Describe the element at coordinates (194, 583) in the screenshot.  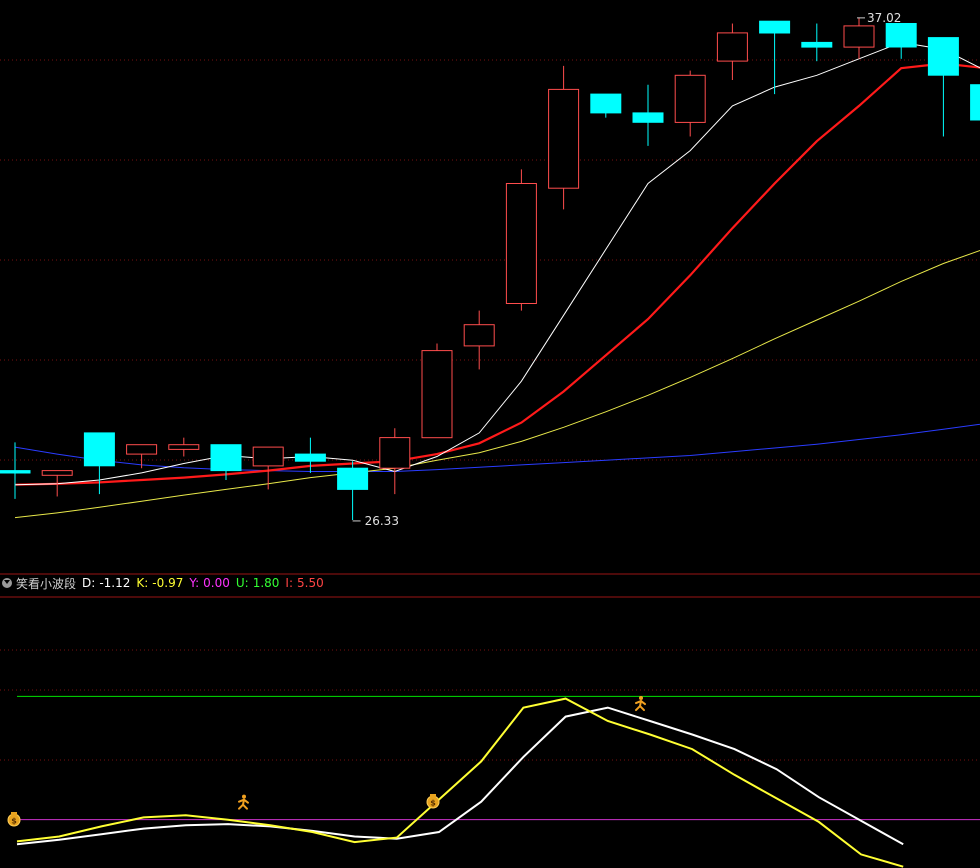
I see `indicator-label-2: Y:` at that location.